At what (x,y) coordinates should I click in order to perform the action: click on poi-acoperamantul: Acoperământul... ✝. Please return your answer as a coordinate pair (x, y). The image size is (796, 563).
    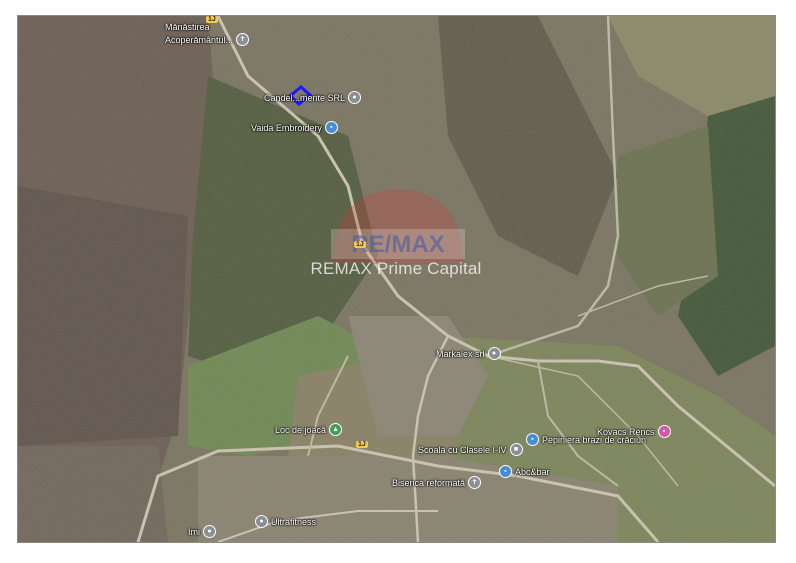
    Looking at the image, I should click on (207, 39).